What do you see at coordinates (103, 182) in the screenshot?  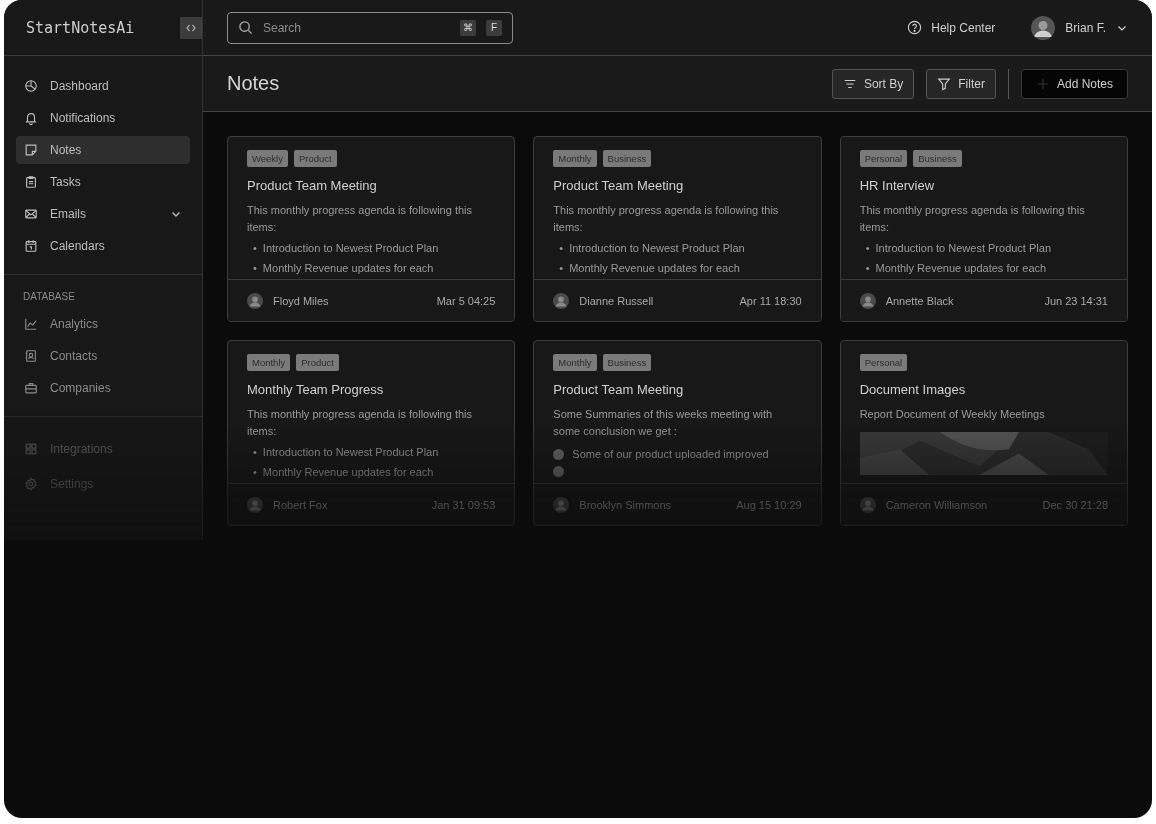 I see `sidebar-item: Tasks` at bounding box center [103, 182].